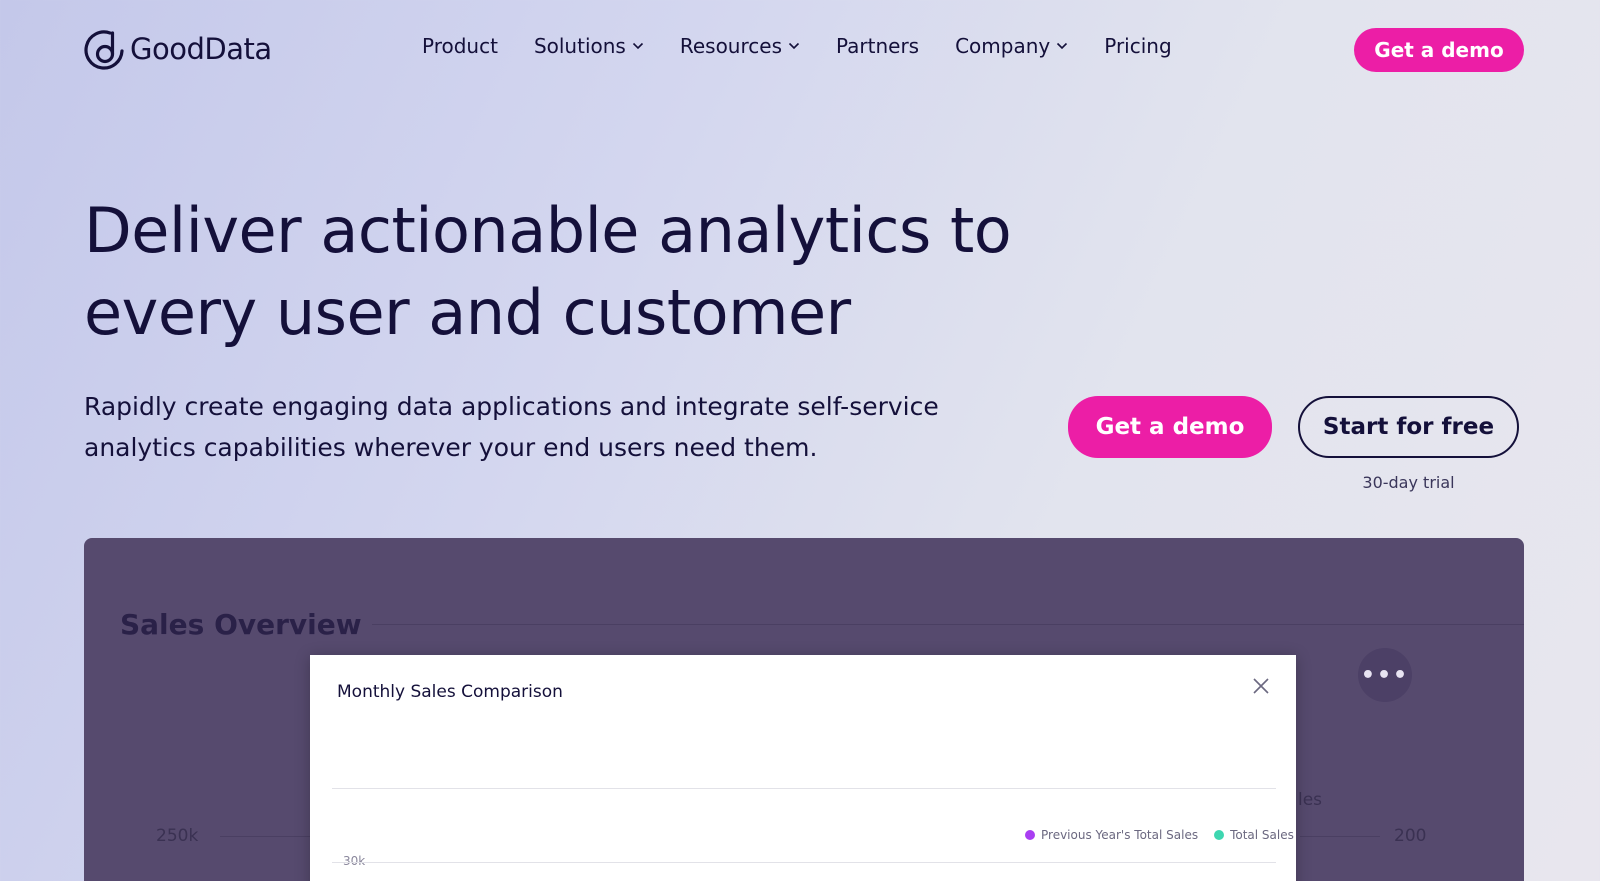 The image size is (1600, 881). I want to click on dashboard-title: Sales Overview, so click(241, 624).